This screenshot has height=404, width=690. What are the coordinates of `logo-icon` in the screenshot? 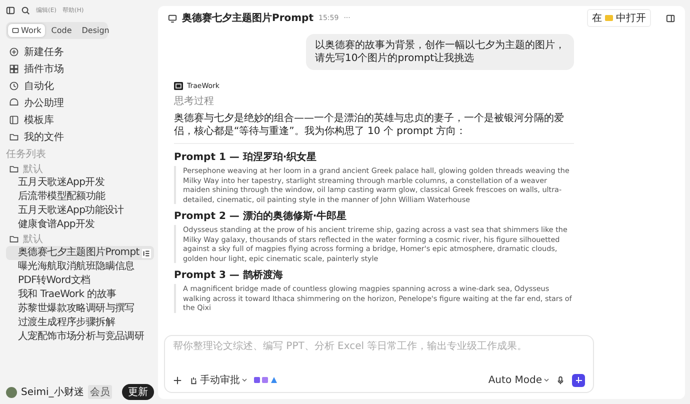 It's located at (178, 86).